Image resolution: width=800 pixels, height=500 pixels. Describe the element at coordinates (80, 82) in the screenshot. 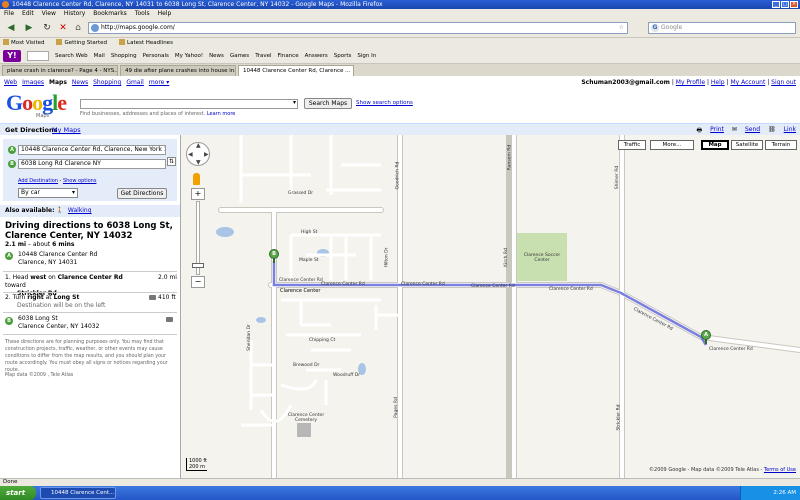

I see `link-news: News` at that location.